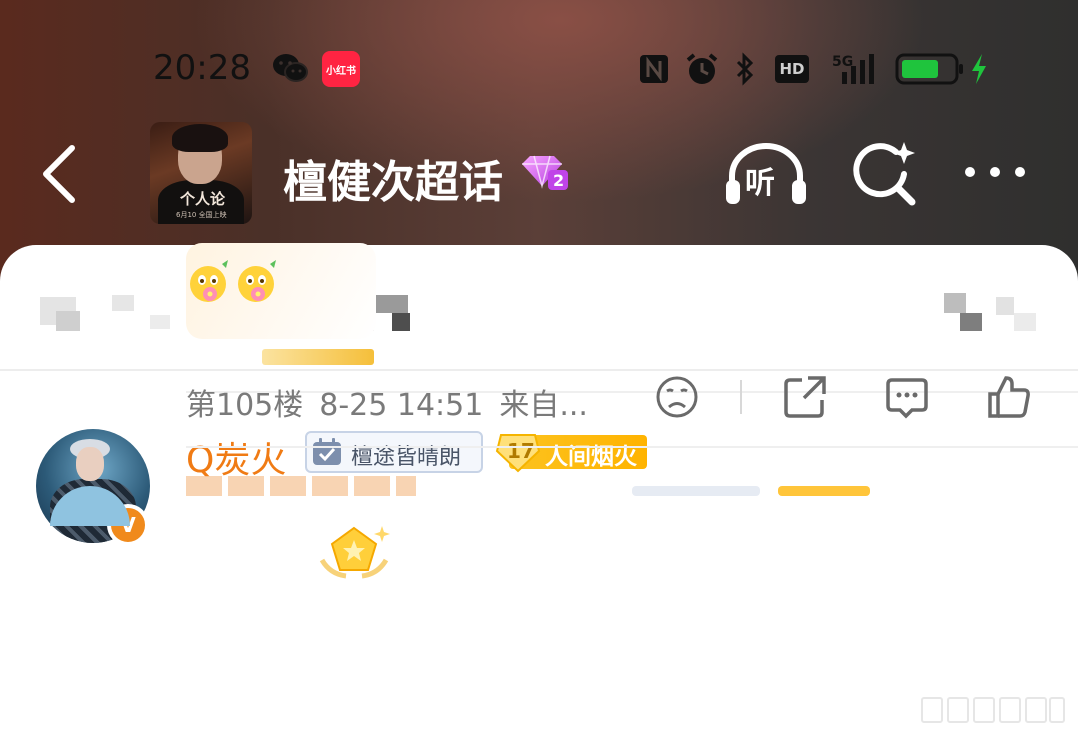 This screenshot has width=1078, height=736. What do you see at coordinates (521, 451) in the screenshot?
I see `level-number: 17` at bounding box center [521, 451].